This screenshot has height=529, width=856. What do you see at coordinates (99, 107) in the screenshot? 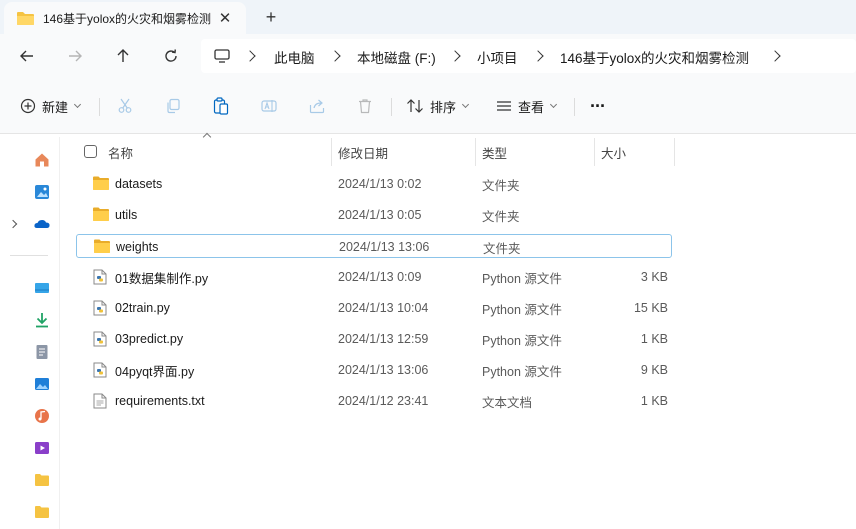
I see `toolbar-divider` at bounding box center [99, 107].